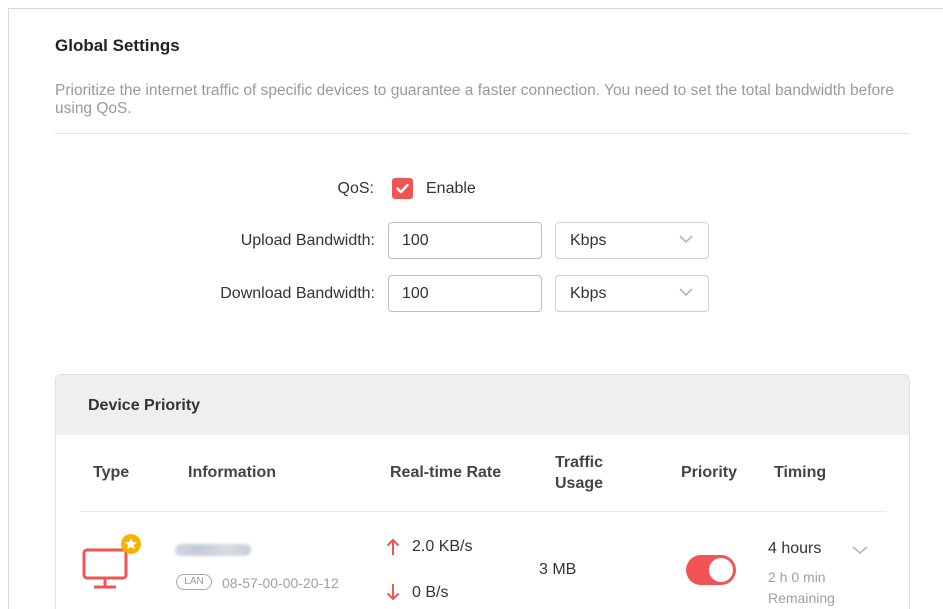 This screenshot has width=943, height=609. Describe the element at coordinates (482, 133) in the screenshot. I see `divider` at that location.